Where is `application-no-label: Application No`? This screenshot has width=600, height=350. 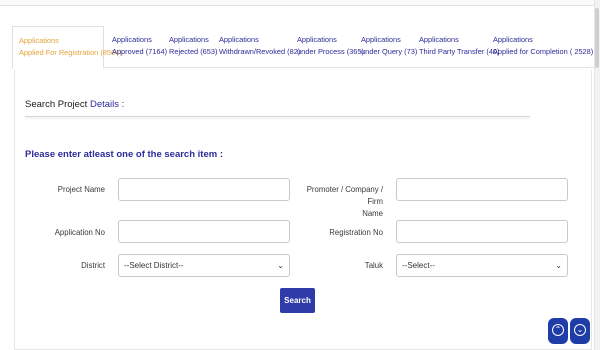 application-no-label: Application No is located at coordinates (79, 232).